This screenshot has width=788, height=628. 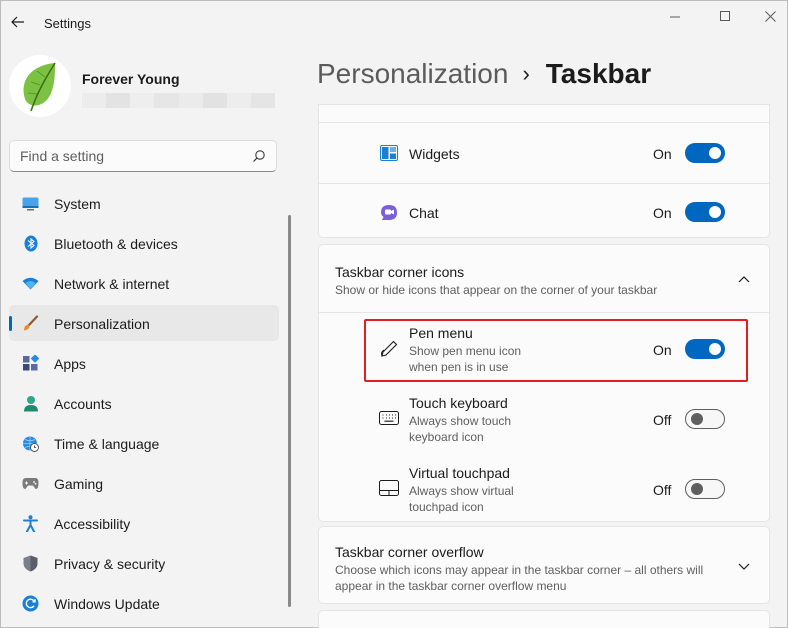 What do you see at coordinates (30, 283) in the screenshot?
I see `wifi-icon` at bounding box center [30, 283].